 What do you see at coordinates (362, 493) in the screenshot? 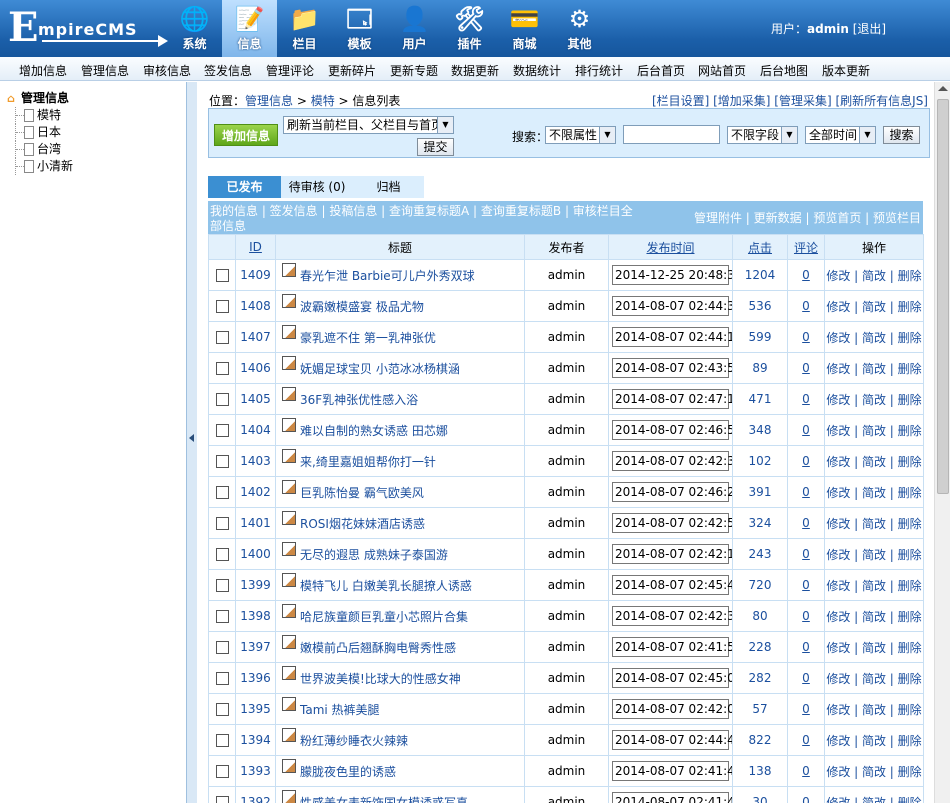
I see `row-title-link: 巨乳陈怡曼 霸气欧美风` at bounding box center [362, 493].